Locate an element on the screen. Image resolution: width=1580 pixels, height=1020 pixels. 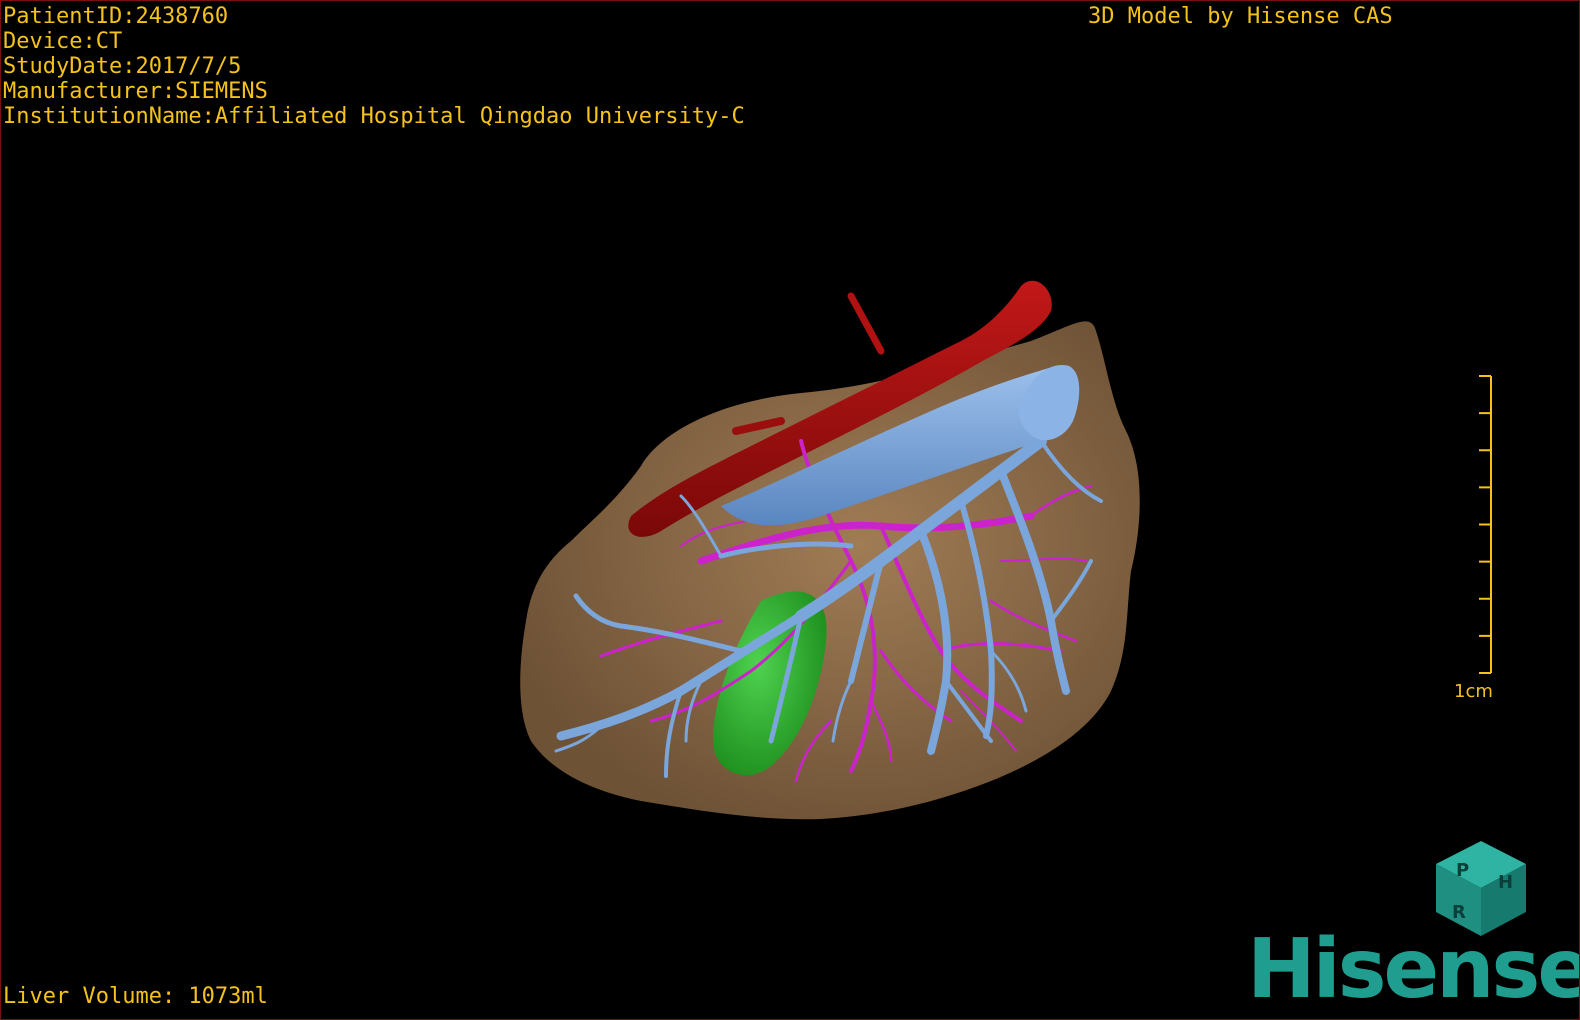
cube-face-r: R is located at coordinates (1459, 912).